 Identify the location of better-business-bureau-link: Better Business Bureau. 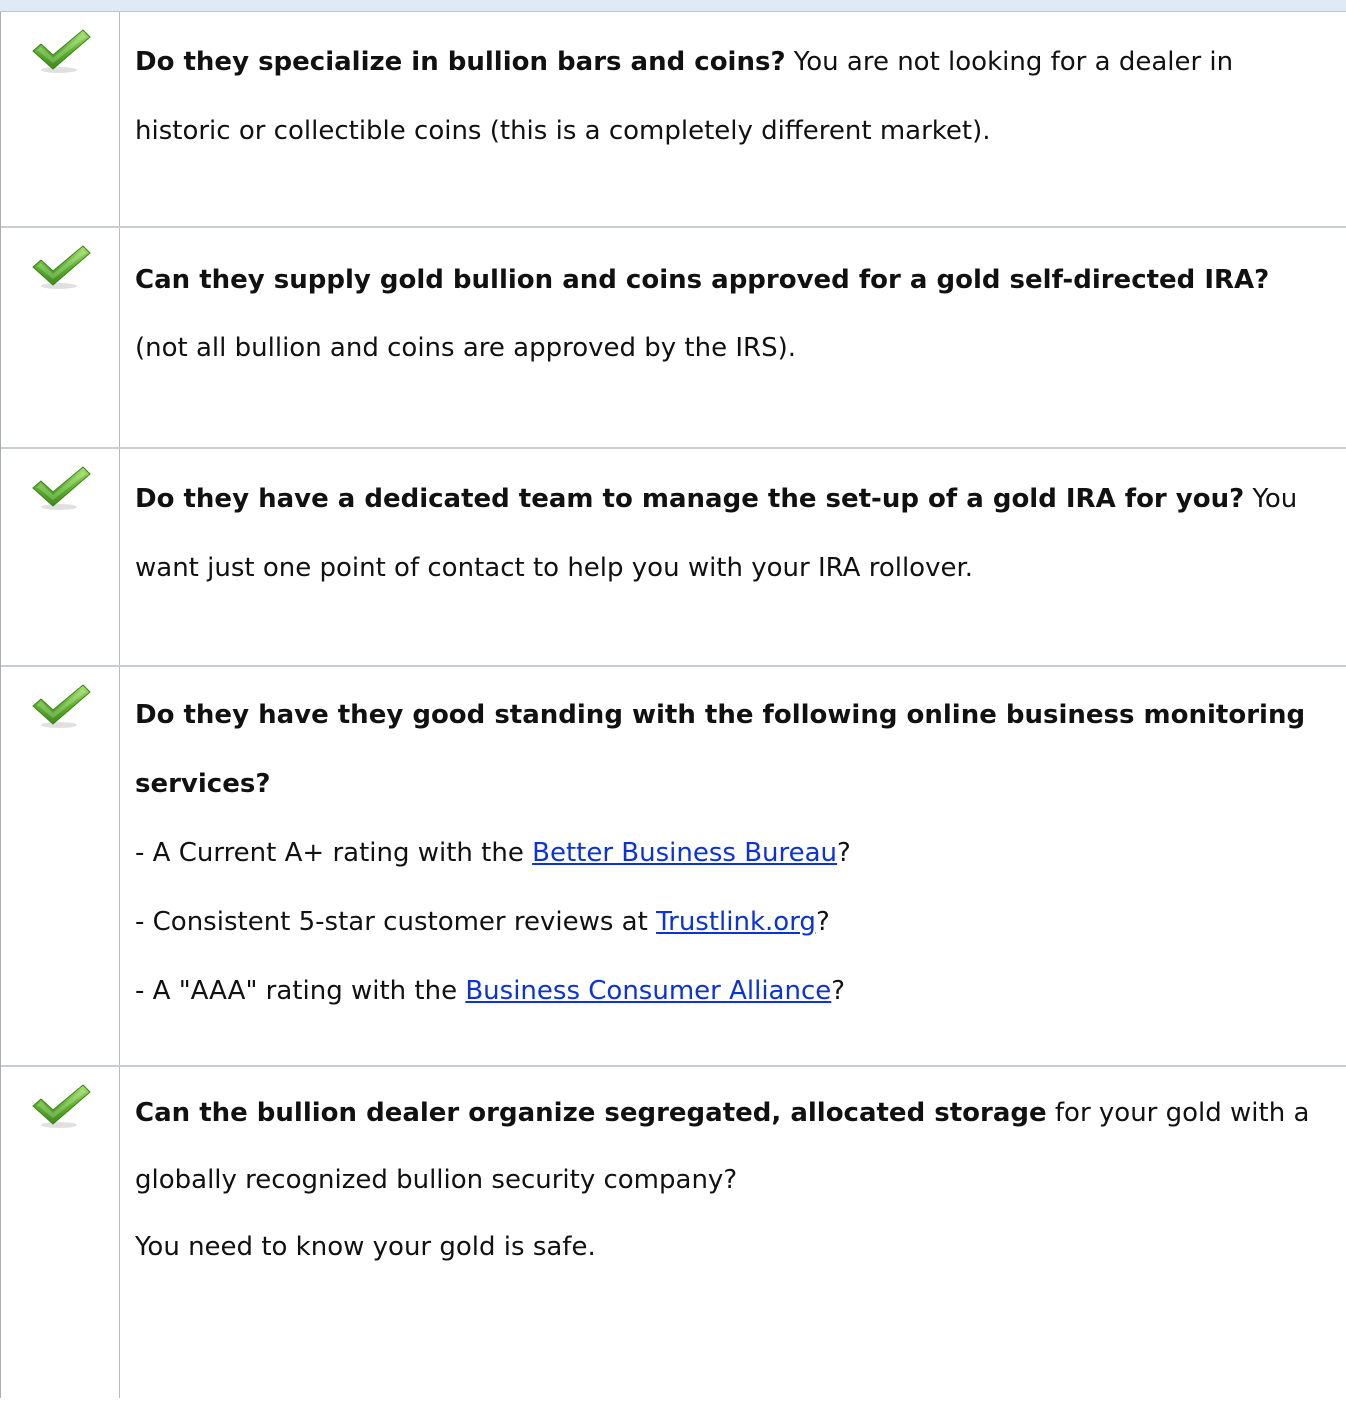
(684, 853).